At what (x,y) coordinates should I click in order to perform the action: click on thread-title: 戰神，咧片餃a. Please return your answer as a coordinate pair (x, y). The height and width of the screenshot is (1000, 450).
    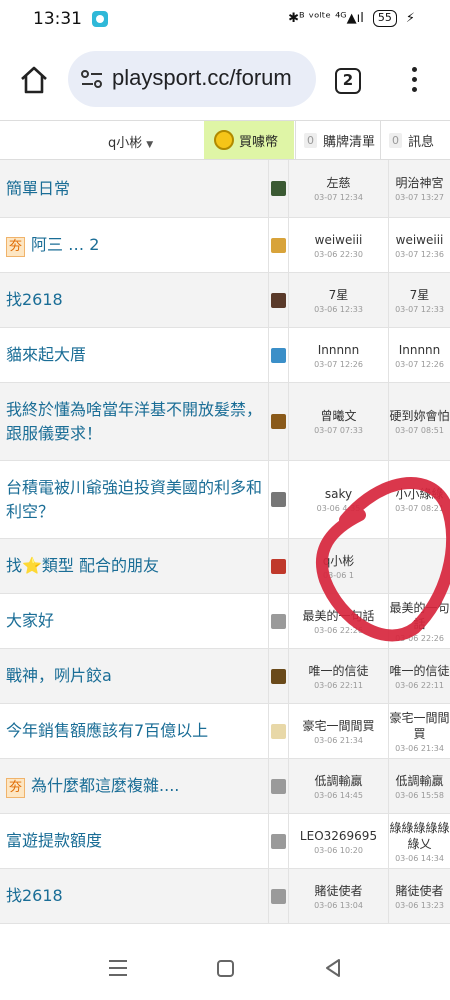
    Looking at the image, I should click on (59, 675).